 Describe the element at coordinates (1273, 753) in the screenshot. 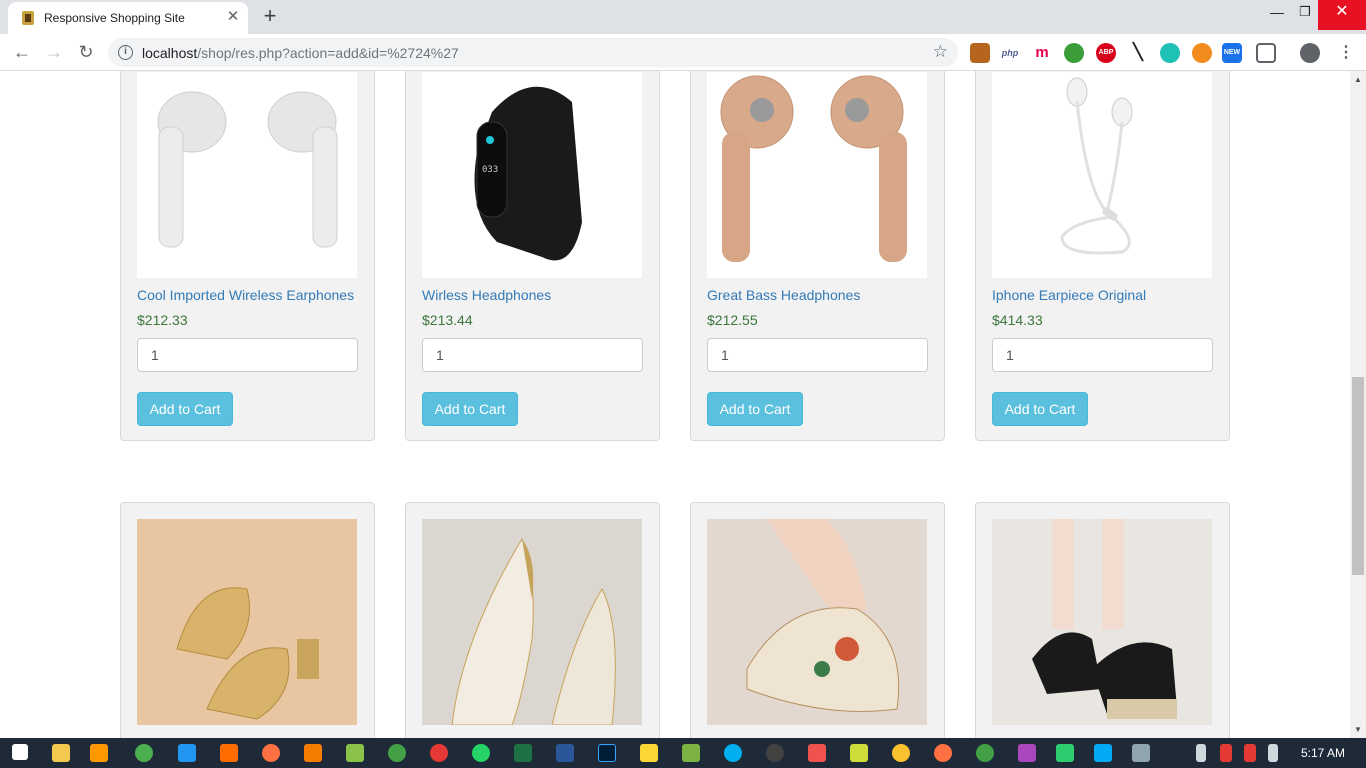

I see `volume-icon` at that location.